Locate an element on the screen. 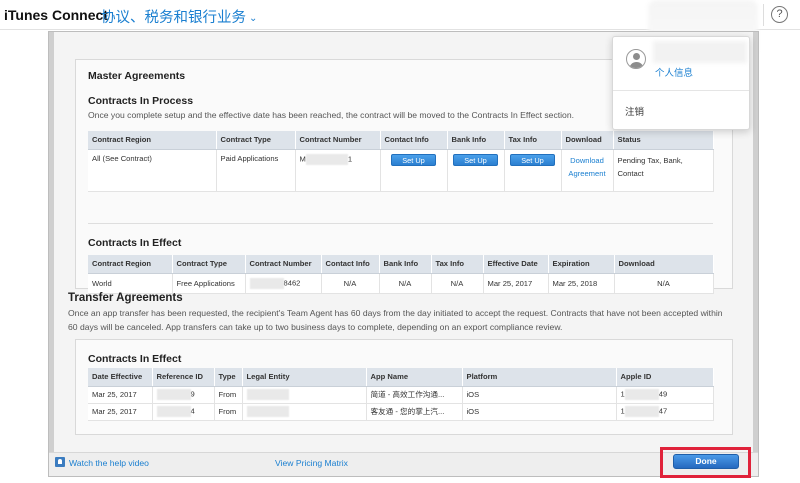 The image size is (800, 483). contract-region-cell: World is located at coordinates (130, 283).